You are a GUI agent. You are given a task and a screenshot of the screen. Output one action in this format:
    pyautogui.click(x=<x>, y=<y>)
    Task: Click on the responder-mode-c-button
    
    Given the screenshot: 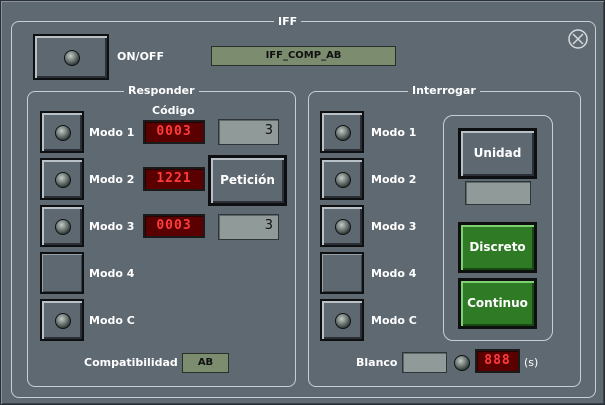 What is the action you would take?
    pyautogui.click(x=62, y=320)
    